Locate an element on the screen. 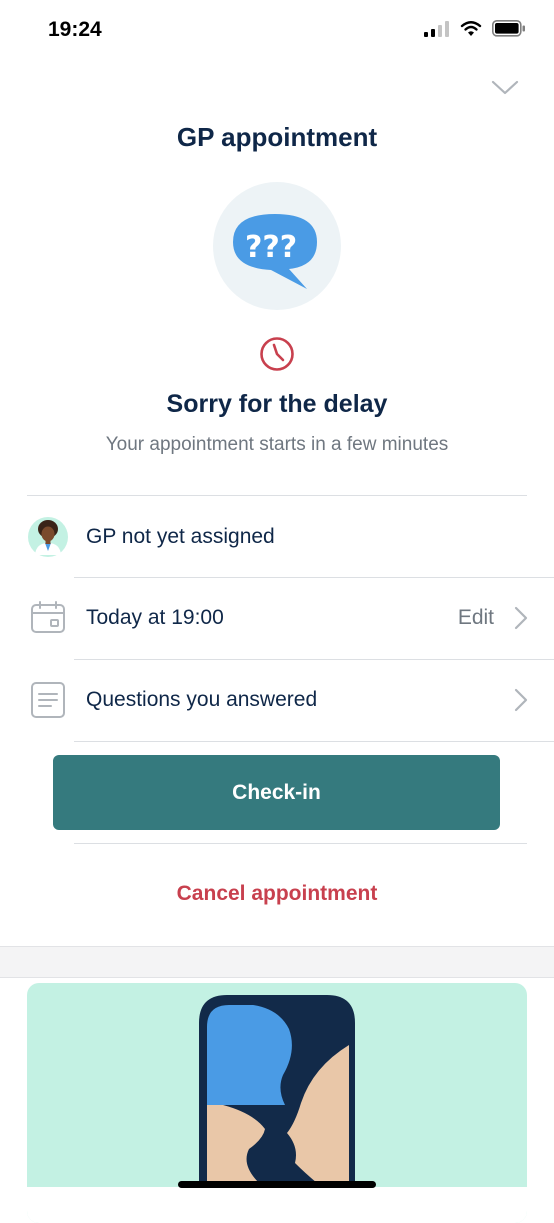 The height and width of the screenshot is (1223, 554). clock-icon is located at coordinates (277, 354).